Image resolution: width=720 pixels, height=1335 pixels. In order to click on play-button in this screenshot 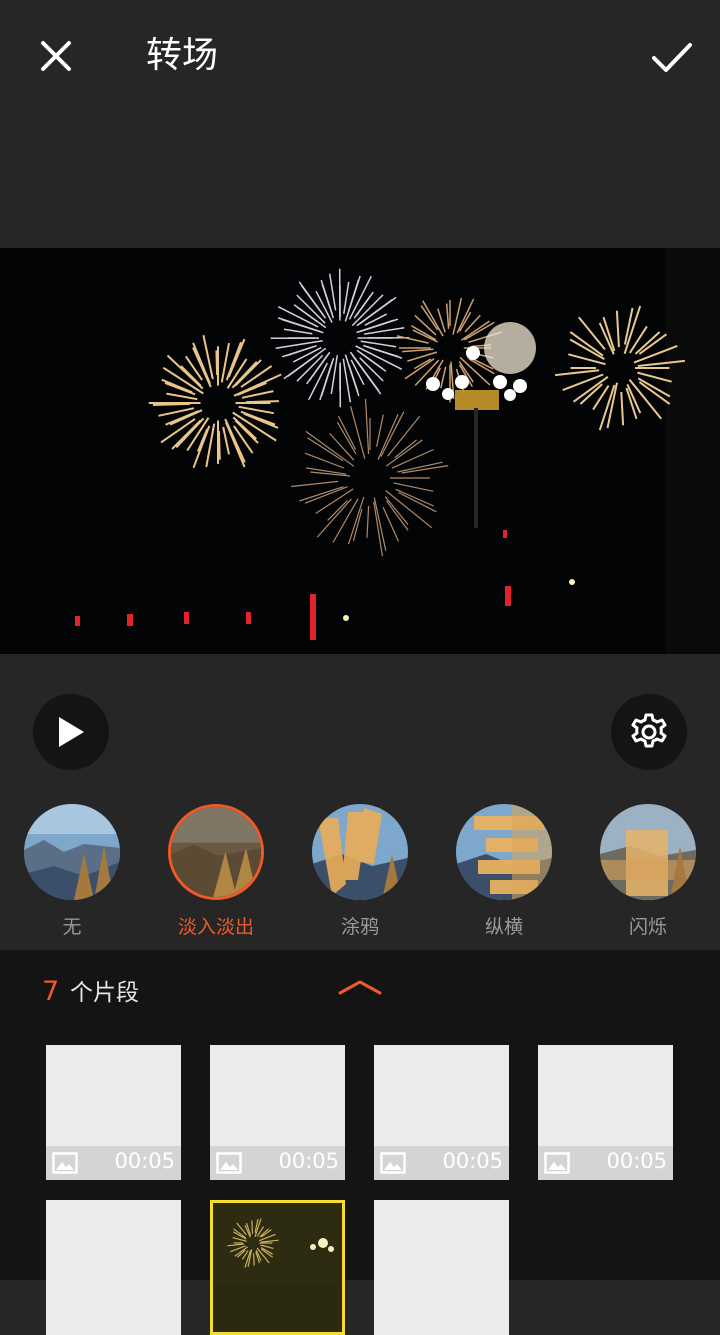, I will do `click(71, 732)`.